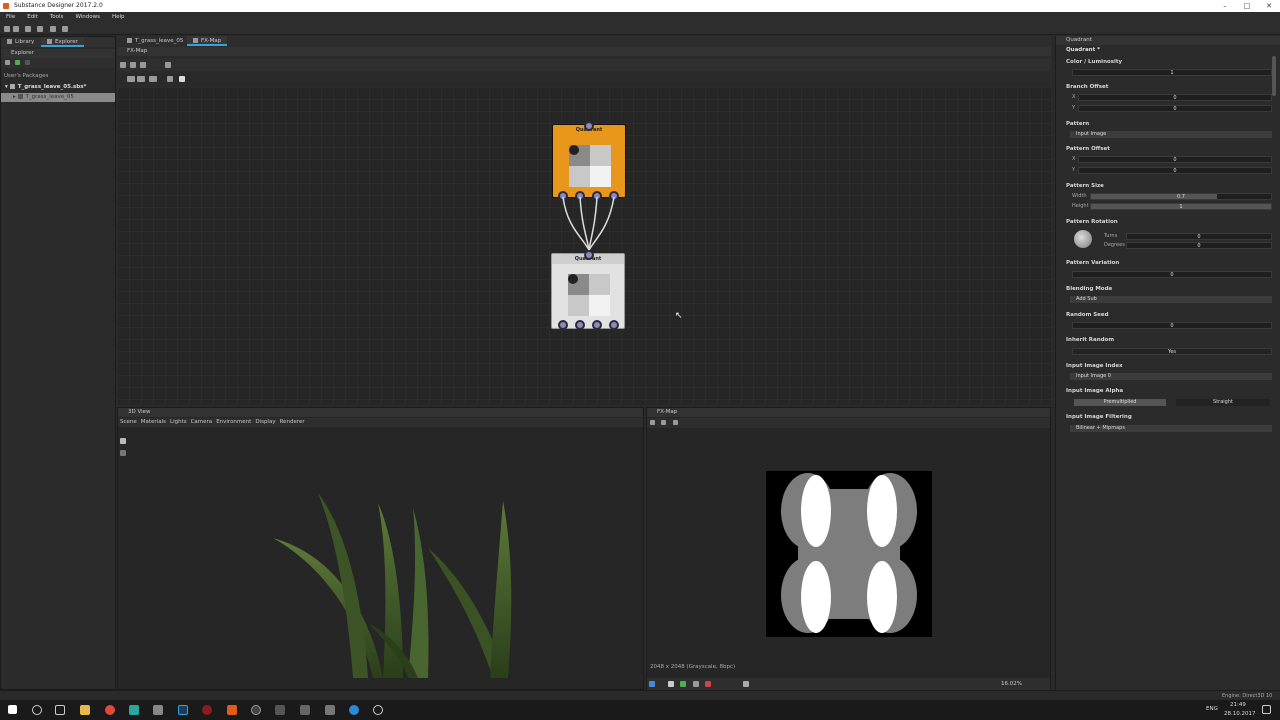  Describe the element at coordinates (1175, 108) in the screenshot. I see `branch-offset-y: 0` at that location.